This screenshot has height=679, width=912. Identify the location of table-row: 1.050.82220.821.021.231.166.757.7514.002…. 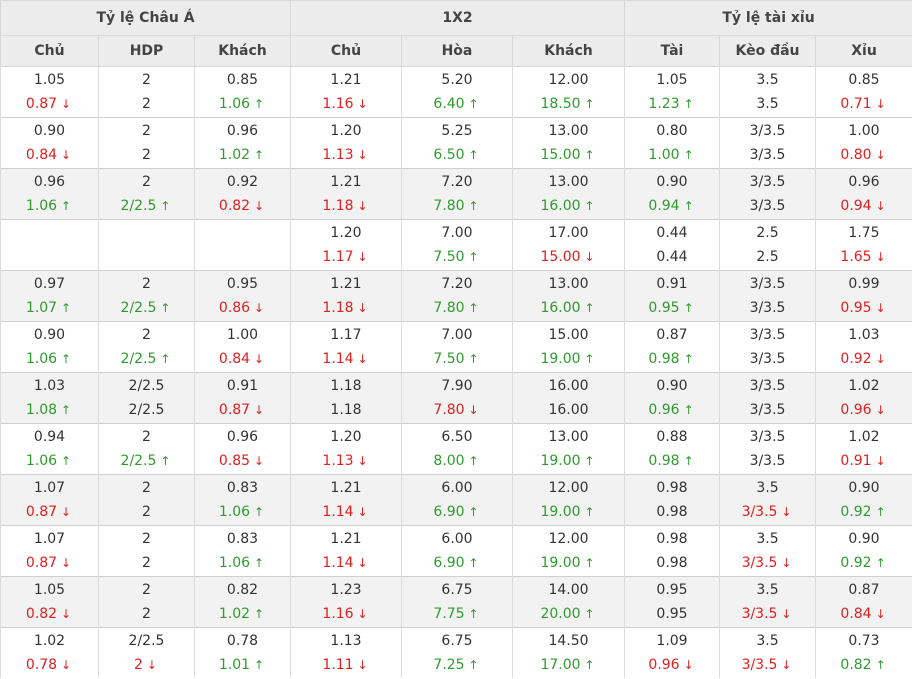
(456, 602).